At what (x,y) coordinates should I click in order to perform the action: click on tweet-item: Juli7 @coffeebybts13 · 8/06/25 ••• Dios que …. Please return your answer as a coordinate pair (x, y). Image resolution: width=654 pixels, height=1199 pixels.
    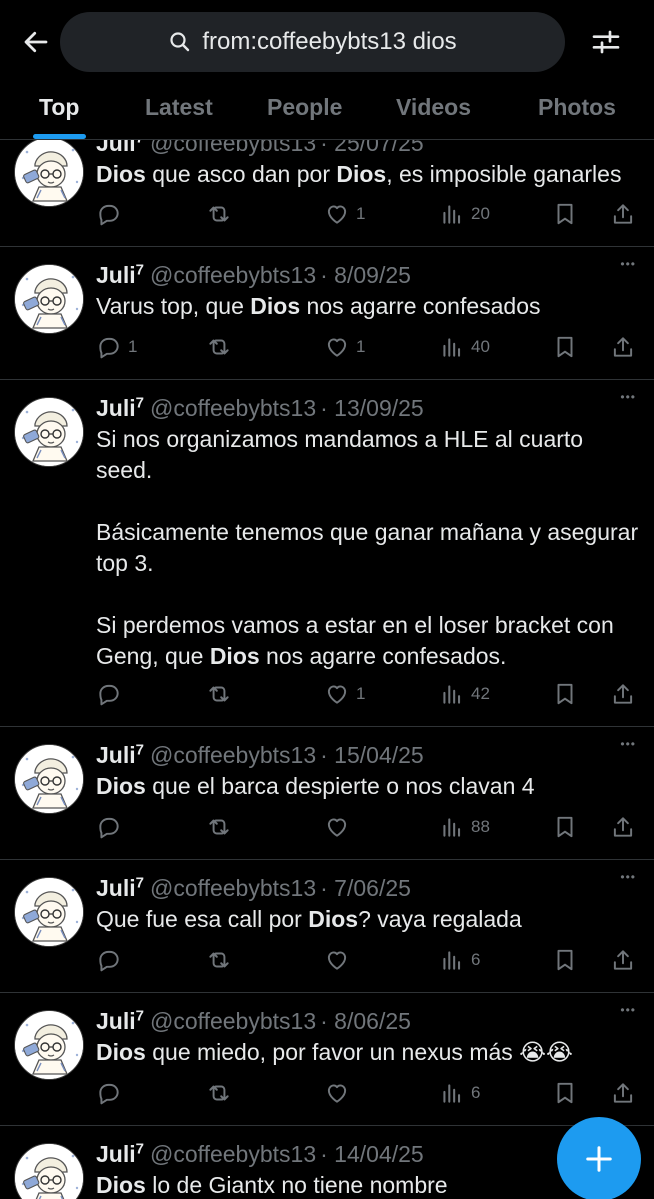
    Looking at the image, I should click on (327, 1059).